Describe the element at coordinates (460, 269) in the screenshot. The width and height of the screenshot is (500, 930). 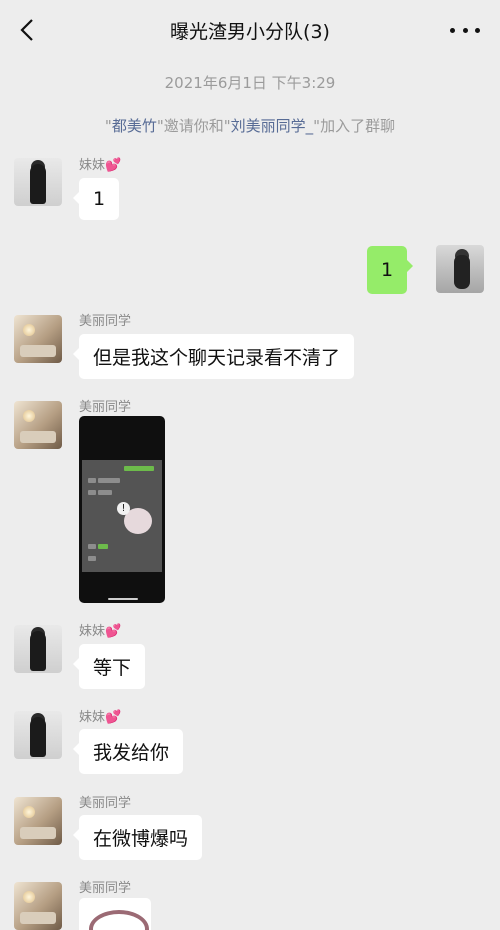
I see `my-avatar` at that location.